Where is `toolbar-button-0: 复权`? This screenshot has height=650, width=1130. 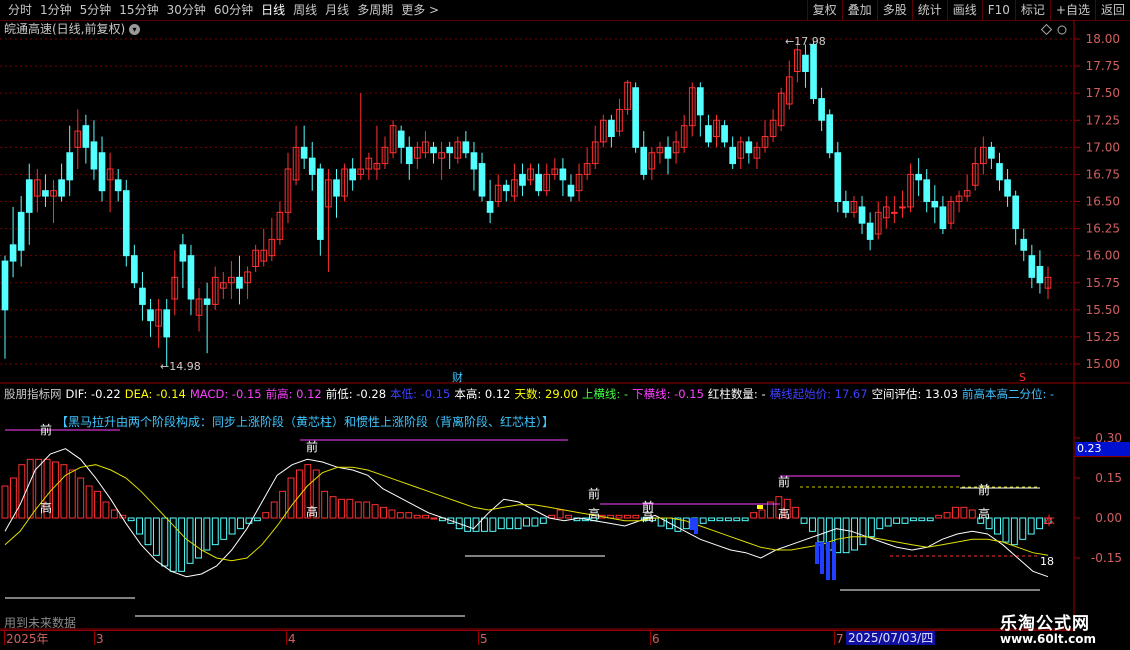 toolbar-button-0: 复权 is located at coordinates (824, 10).